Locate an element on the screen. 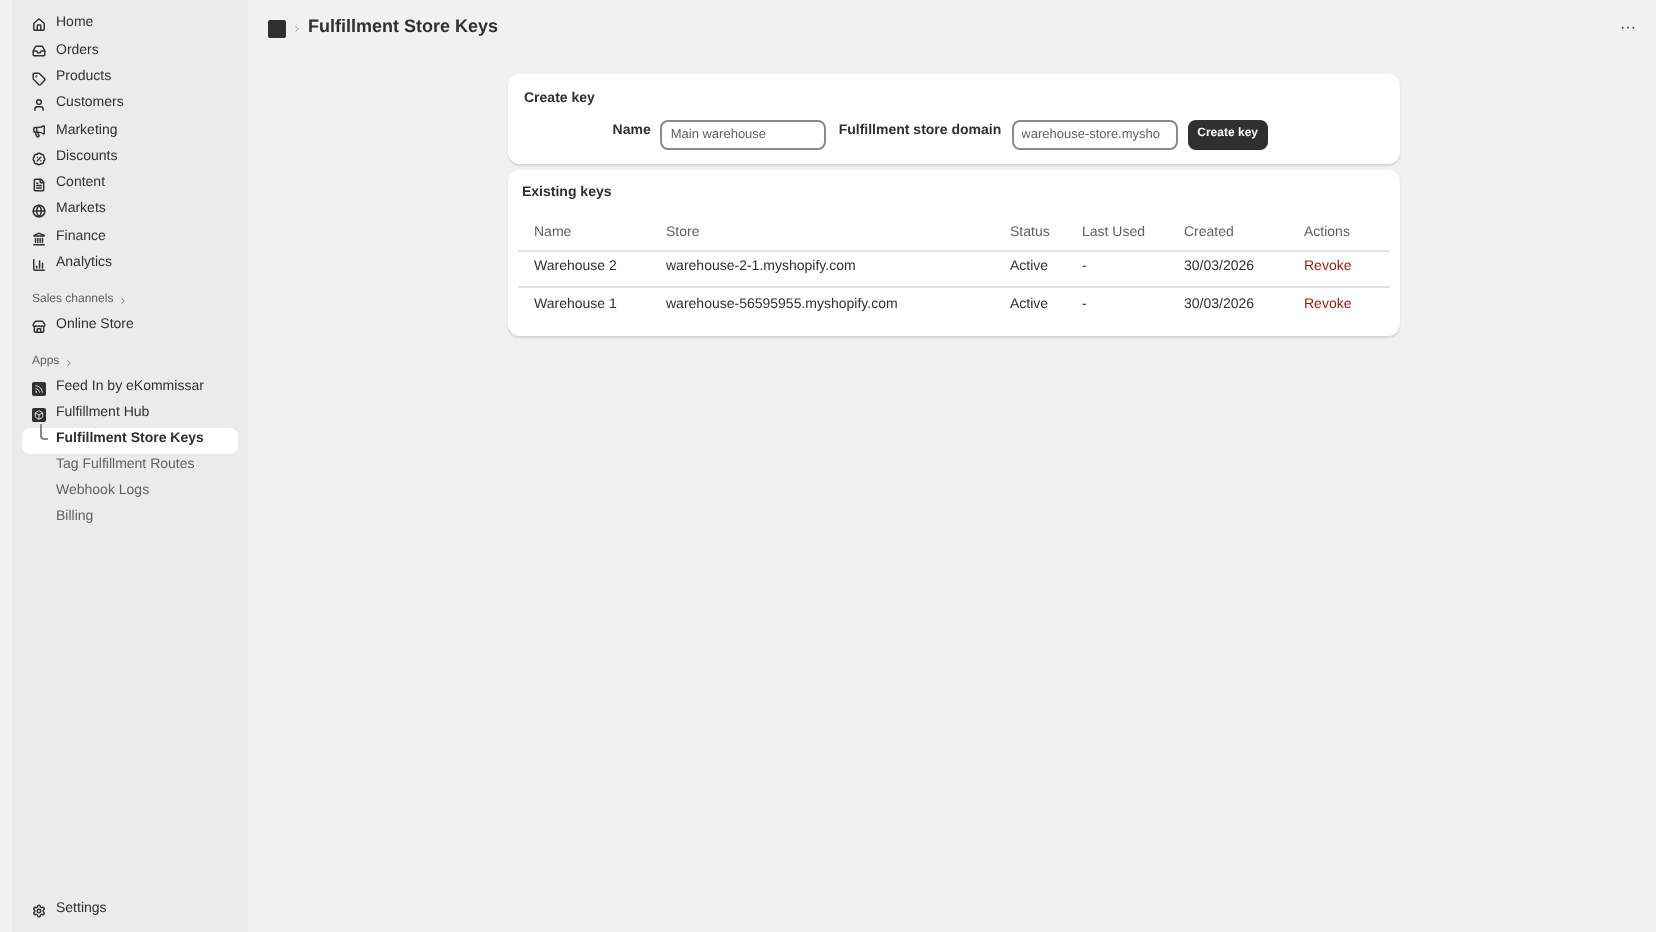 This screenshot has height=932, width=1656. bank-icon is located at coordinates (39, 238).